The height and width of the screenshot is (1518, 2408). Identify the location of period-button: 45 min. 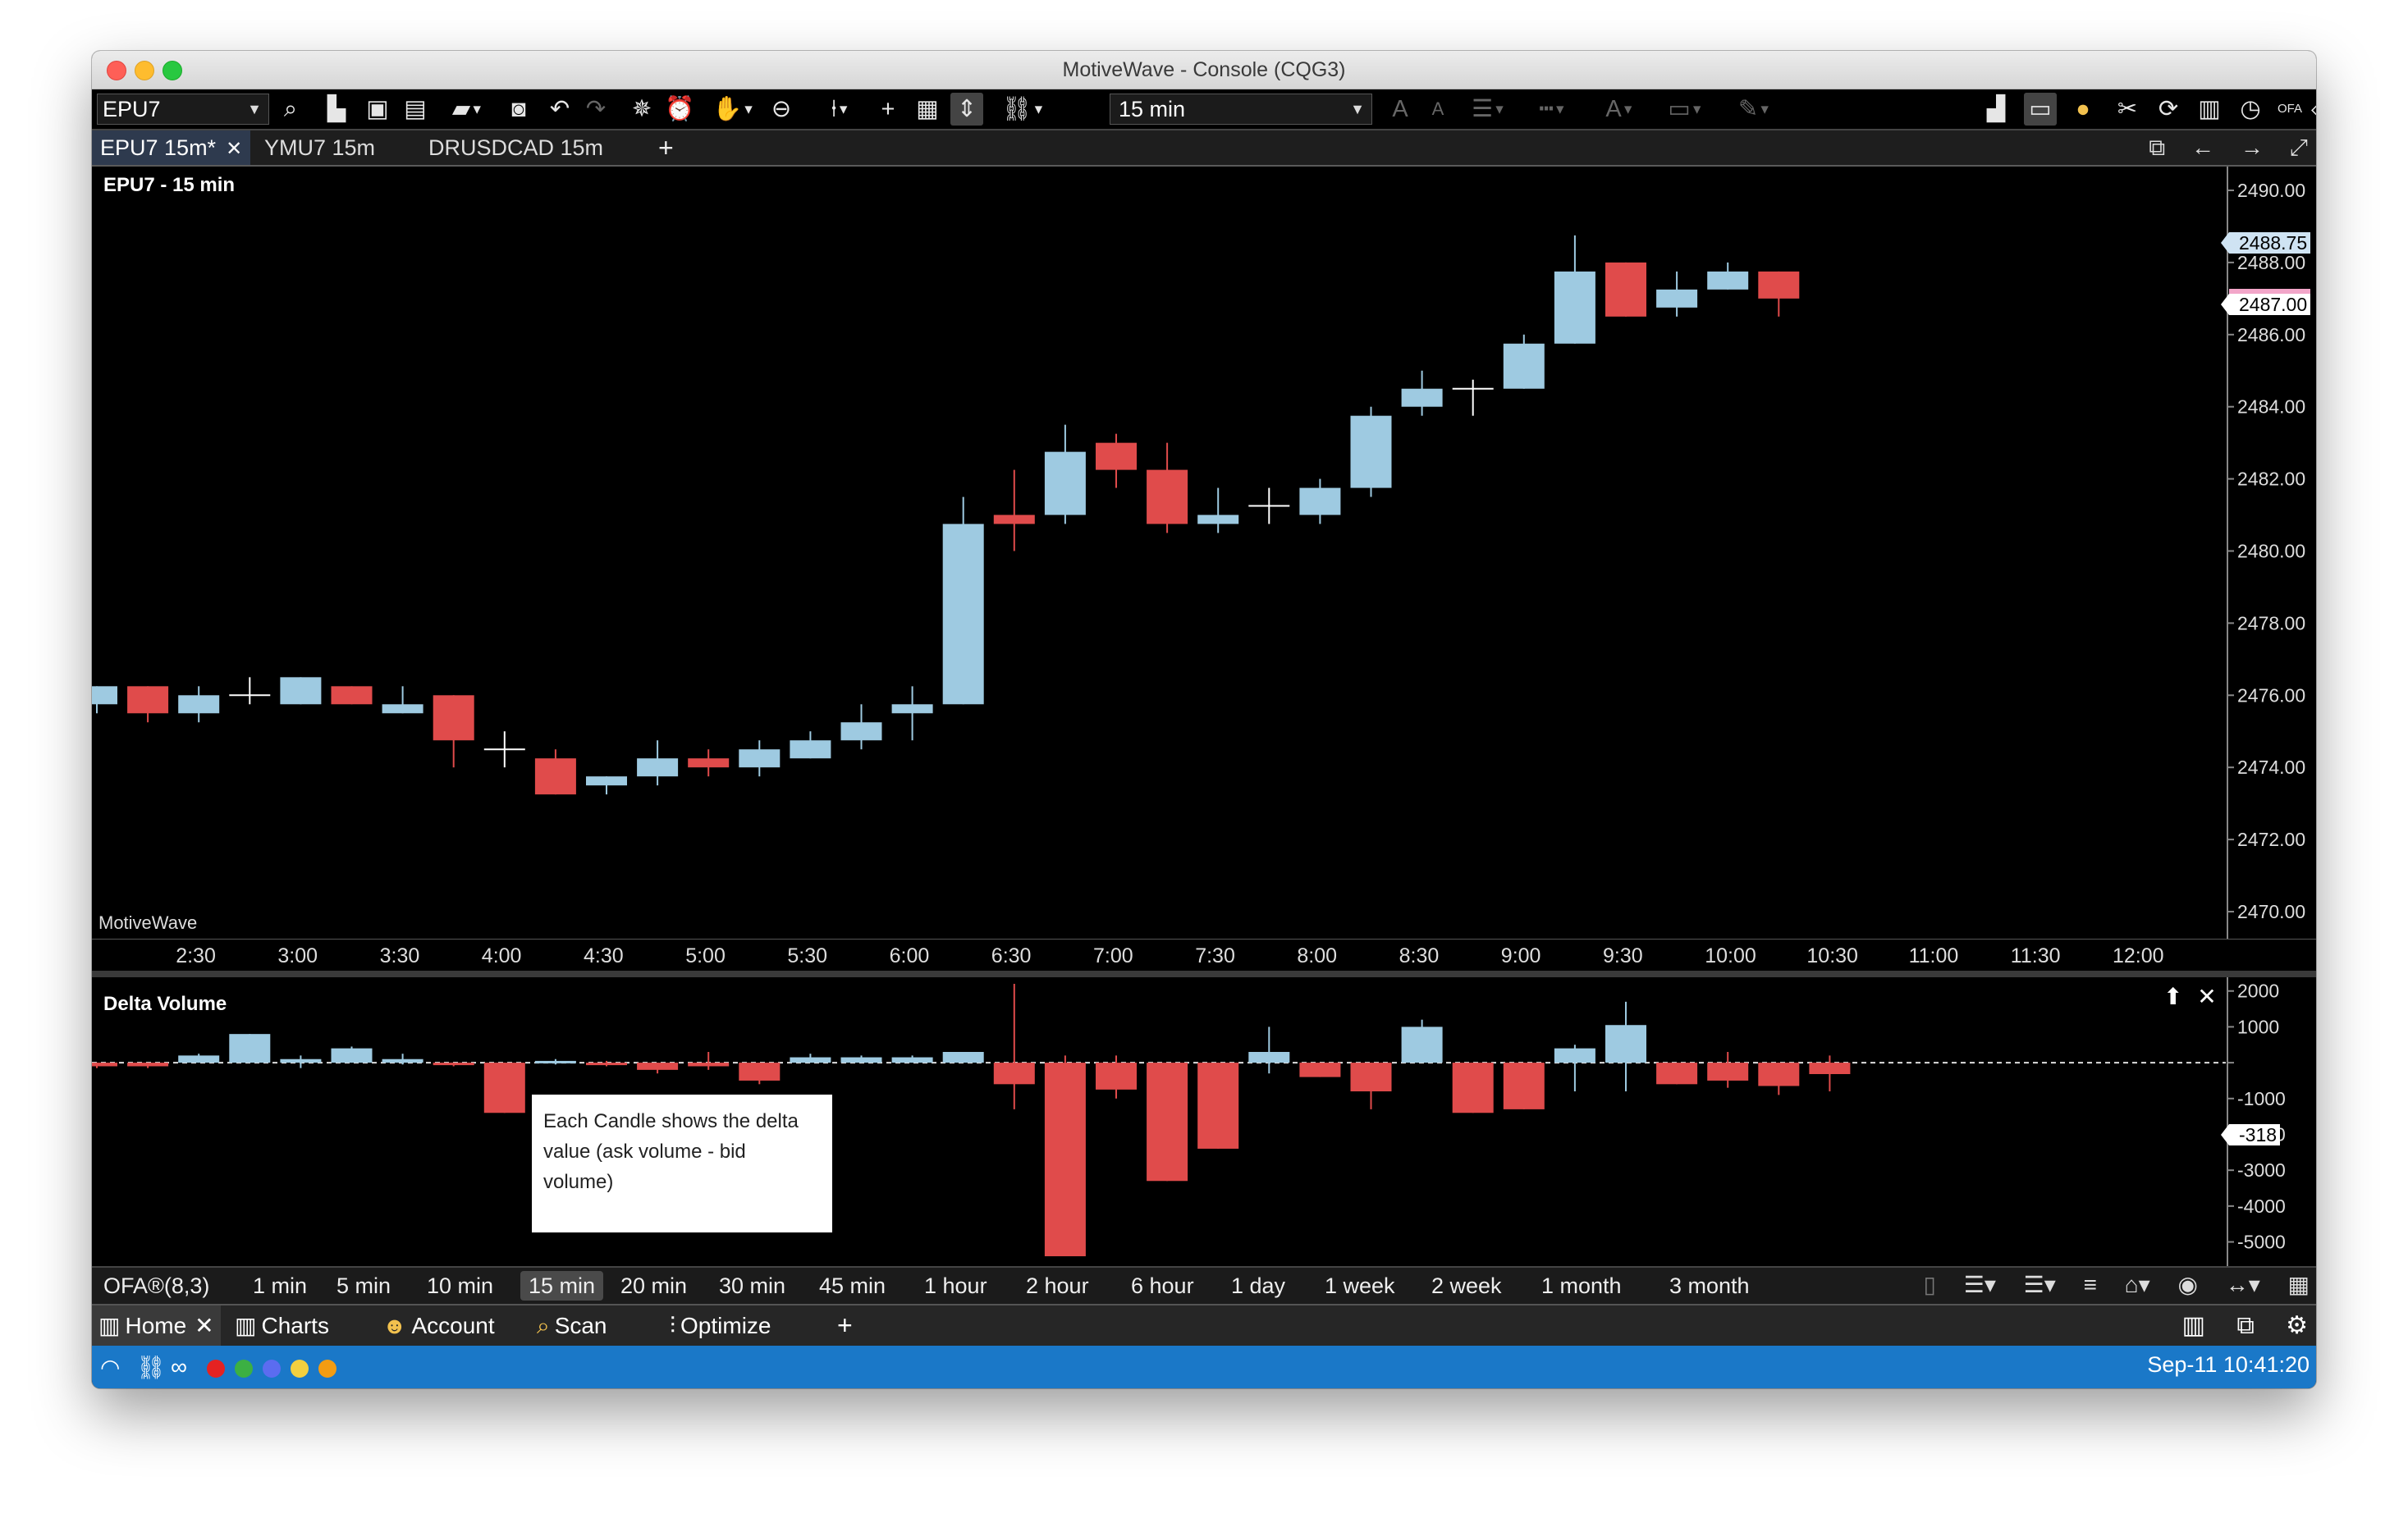
(852, 1286).